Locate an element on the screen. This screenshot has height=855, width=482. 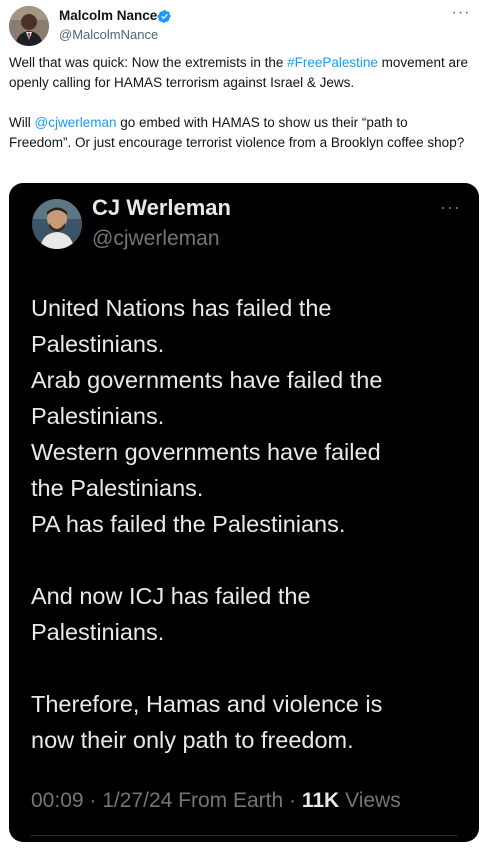
author-avatar is located at coordinates (29, 26).